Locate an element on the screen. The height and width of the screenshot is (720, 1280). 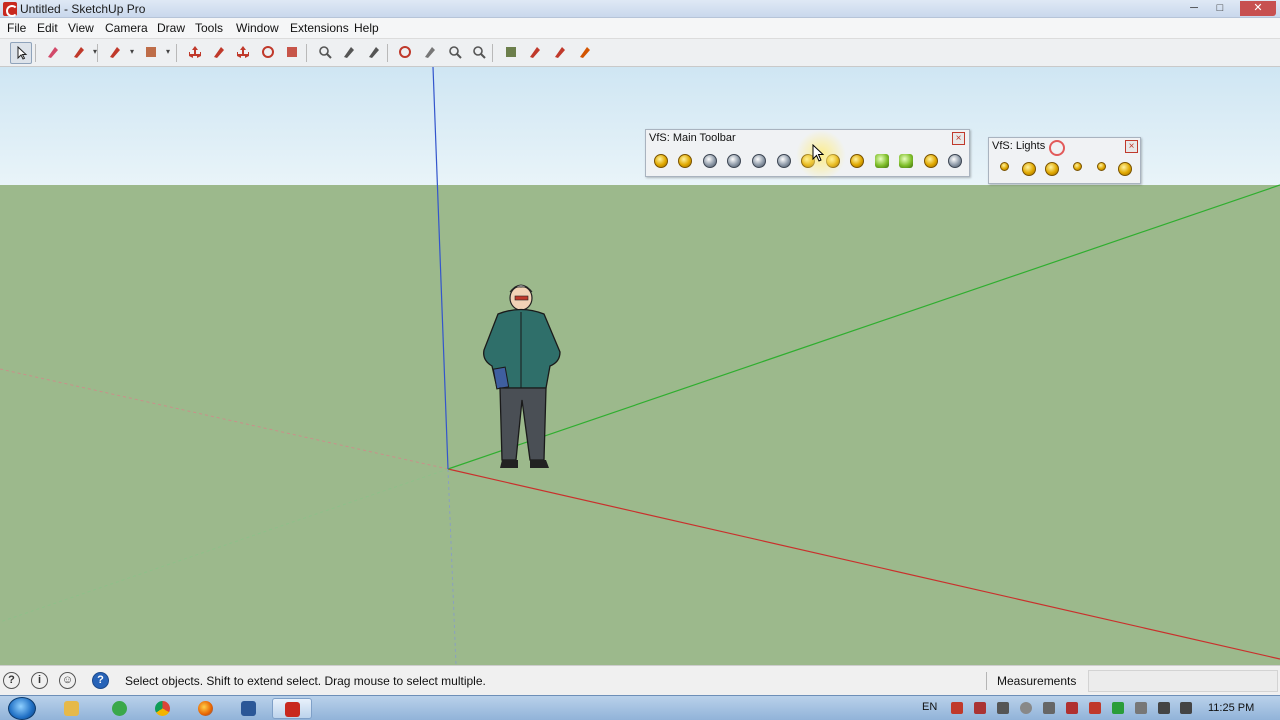
arc-tool-button is located at coordinates (115, 53).